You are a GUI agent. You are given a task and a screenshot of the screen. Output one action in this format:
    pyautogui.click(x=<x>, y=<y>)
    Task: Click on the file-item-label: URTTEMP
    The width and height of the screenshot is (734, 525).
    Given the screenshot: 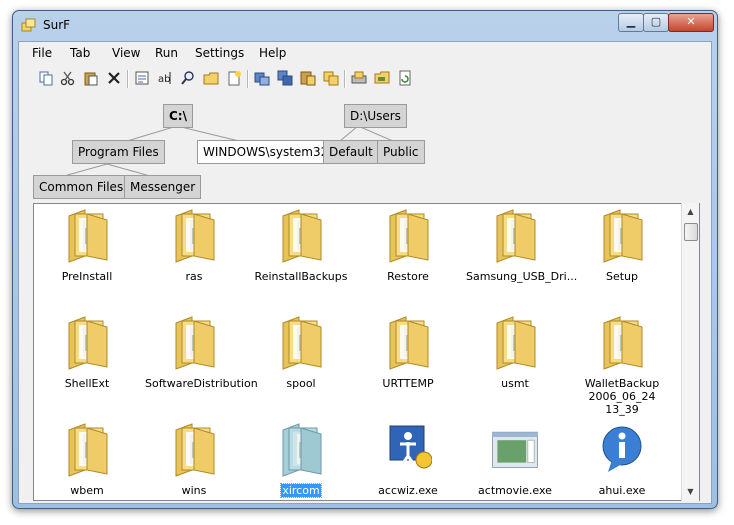 What is the action you would take?
    pyautogui.click(x=408, y=383)
    